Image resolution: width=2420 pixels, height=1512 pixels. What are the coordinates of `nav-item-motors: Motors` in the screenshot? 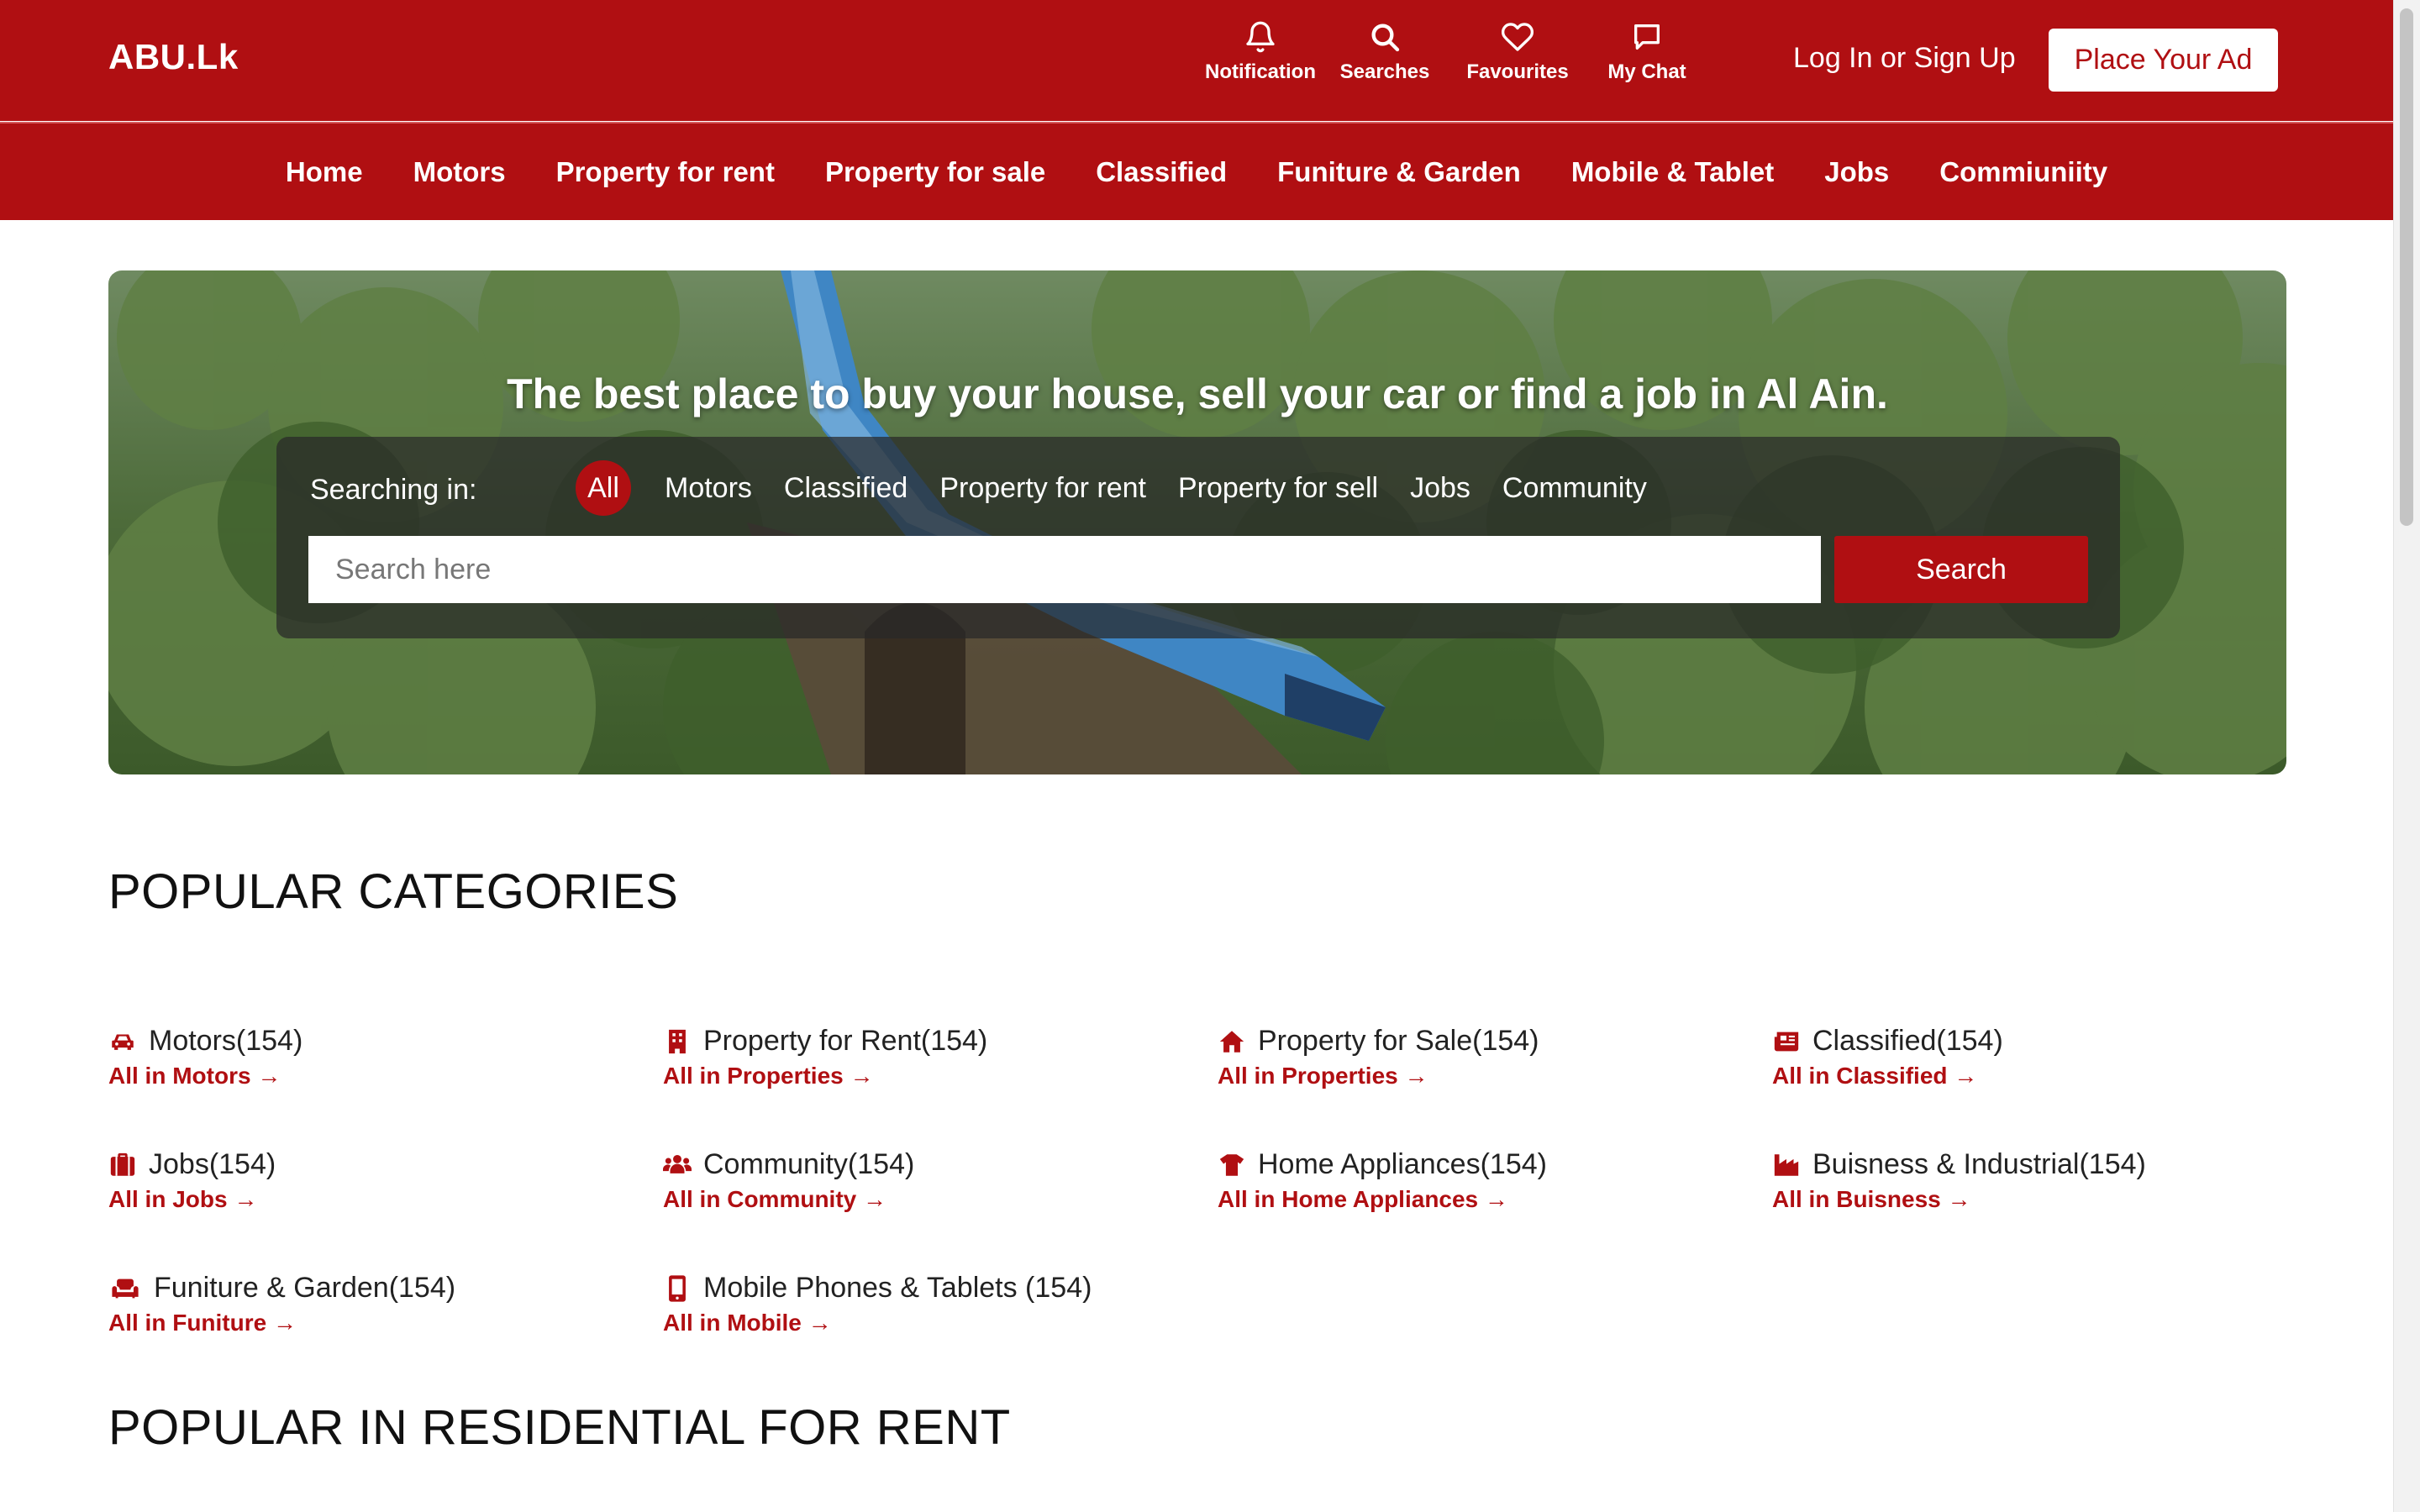 It's located at (460, 172).